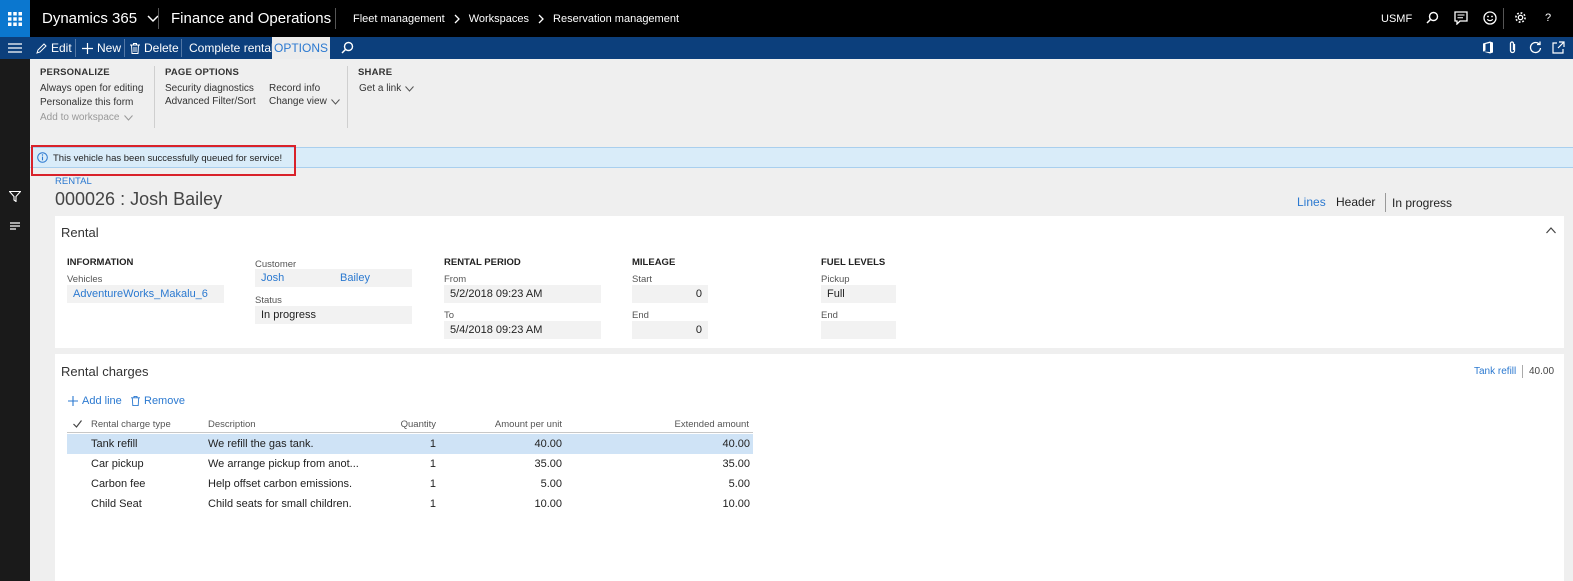 The image size is (1573, 581). I want to click on search-button, so click(1432, 17).